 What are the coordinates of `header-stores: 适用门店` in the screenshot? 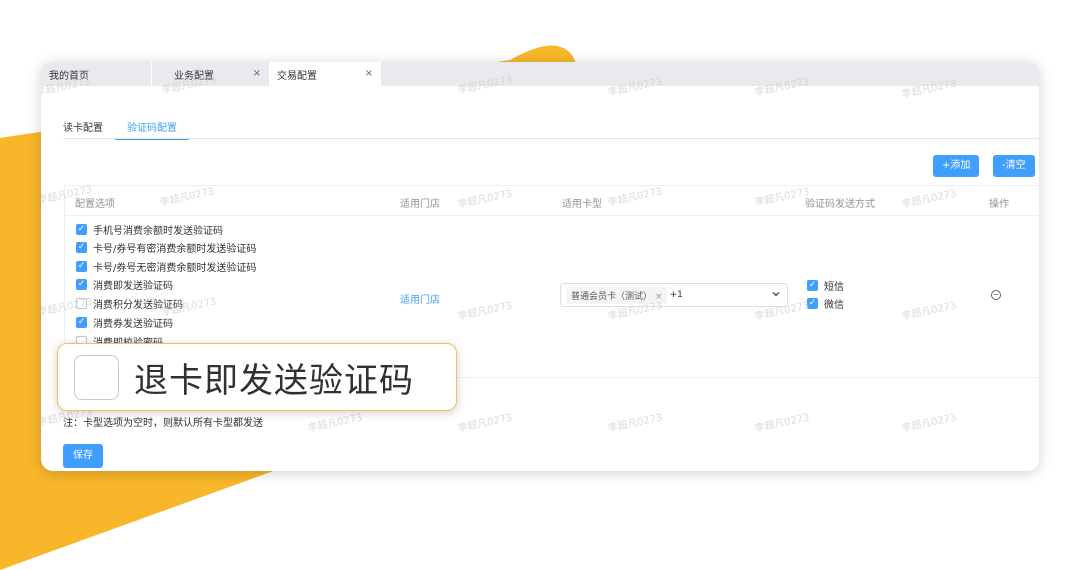 It's located at (420, 204).